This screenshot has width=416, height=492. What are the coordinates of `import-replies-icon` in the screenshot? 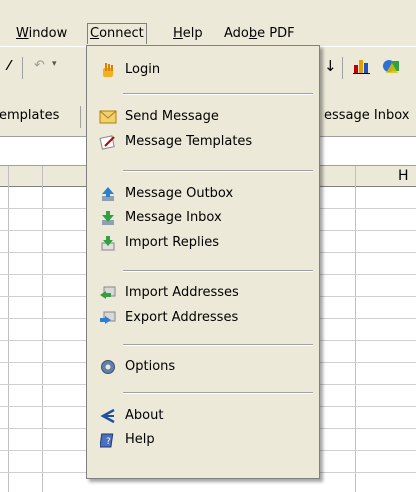 It's located at (108, 243).